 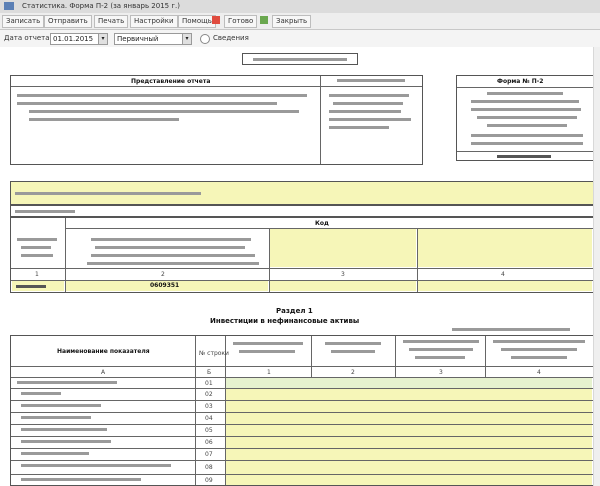 What do you see at coordinates (209, 430) in the screenshot?
I see `line-code: 05` at bounding box center [209, 430].